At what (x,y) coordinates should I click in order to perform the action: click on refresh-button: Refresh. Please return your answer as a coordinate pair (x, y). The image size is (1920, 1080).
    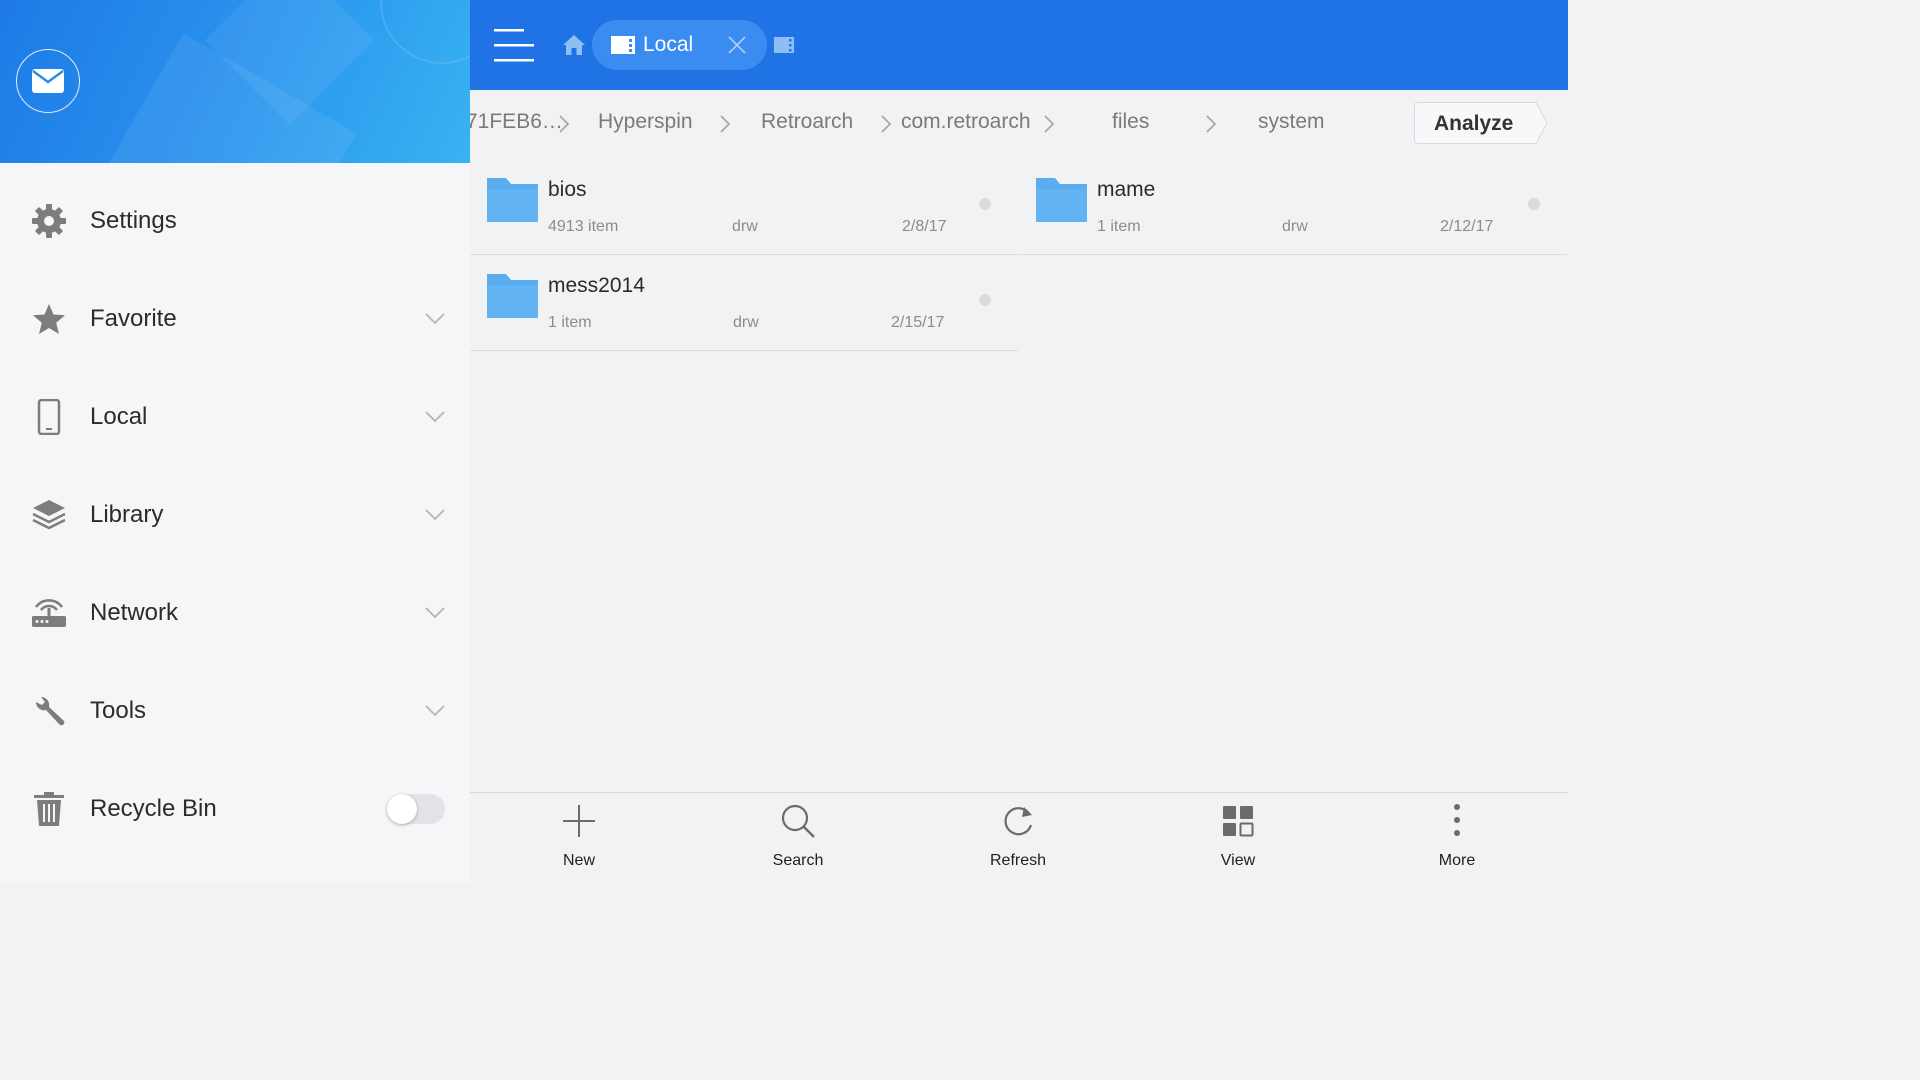
    Looking at the image, I should click on (1018, 838).